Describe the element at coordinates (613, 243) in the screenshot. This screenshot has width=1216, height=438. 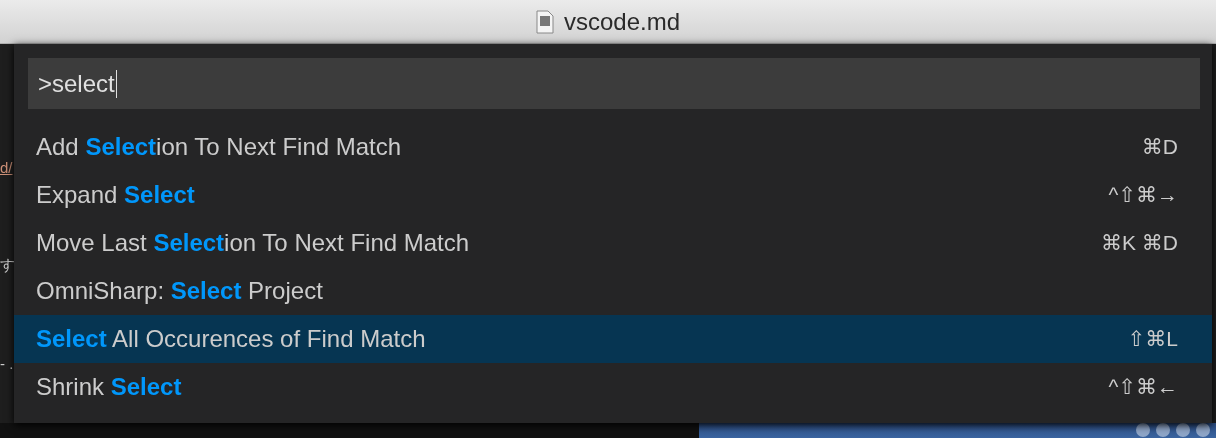
I see `command-item: Move Last Selection To Next Find Match ⌘K ⌘D` at that location.